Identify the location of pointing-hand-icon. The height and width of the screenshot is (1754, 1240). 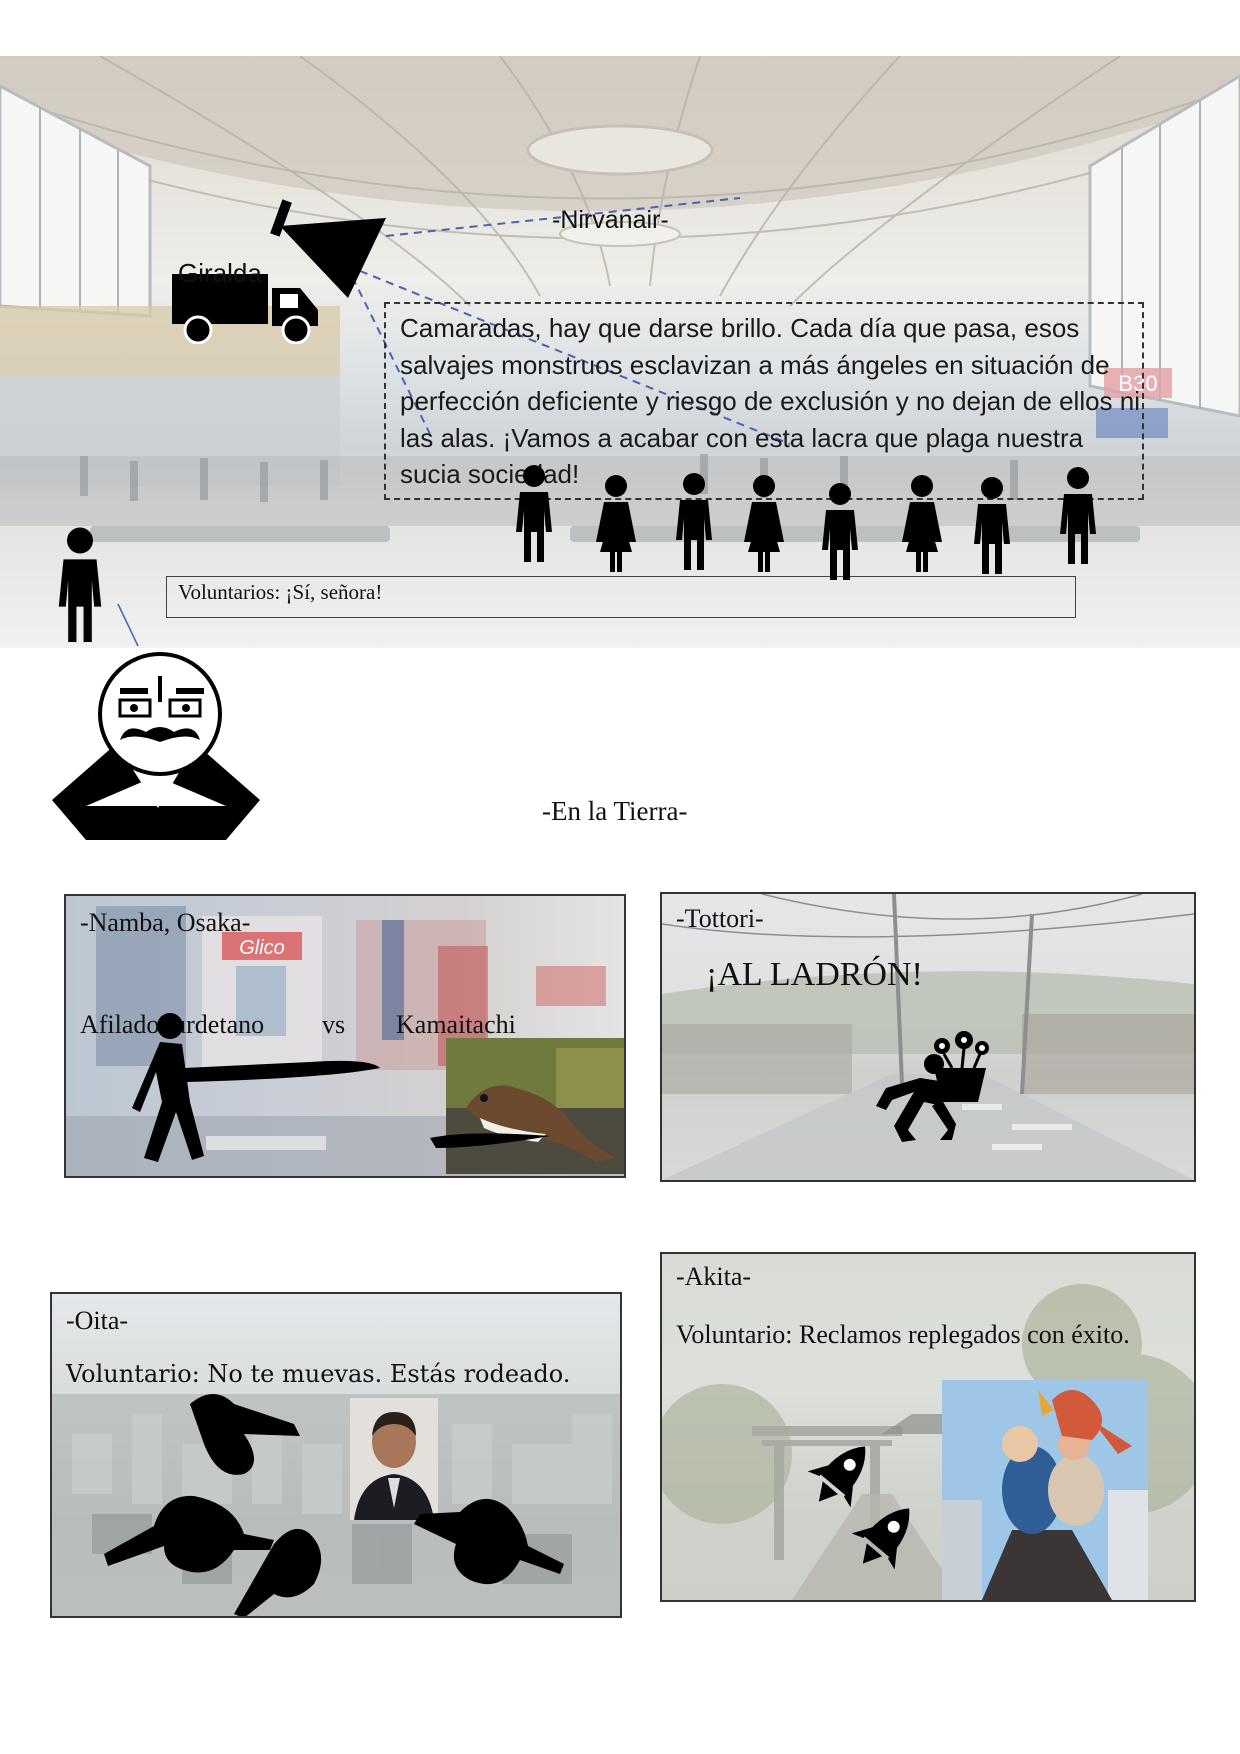
(334, 1505).